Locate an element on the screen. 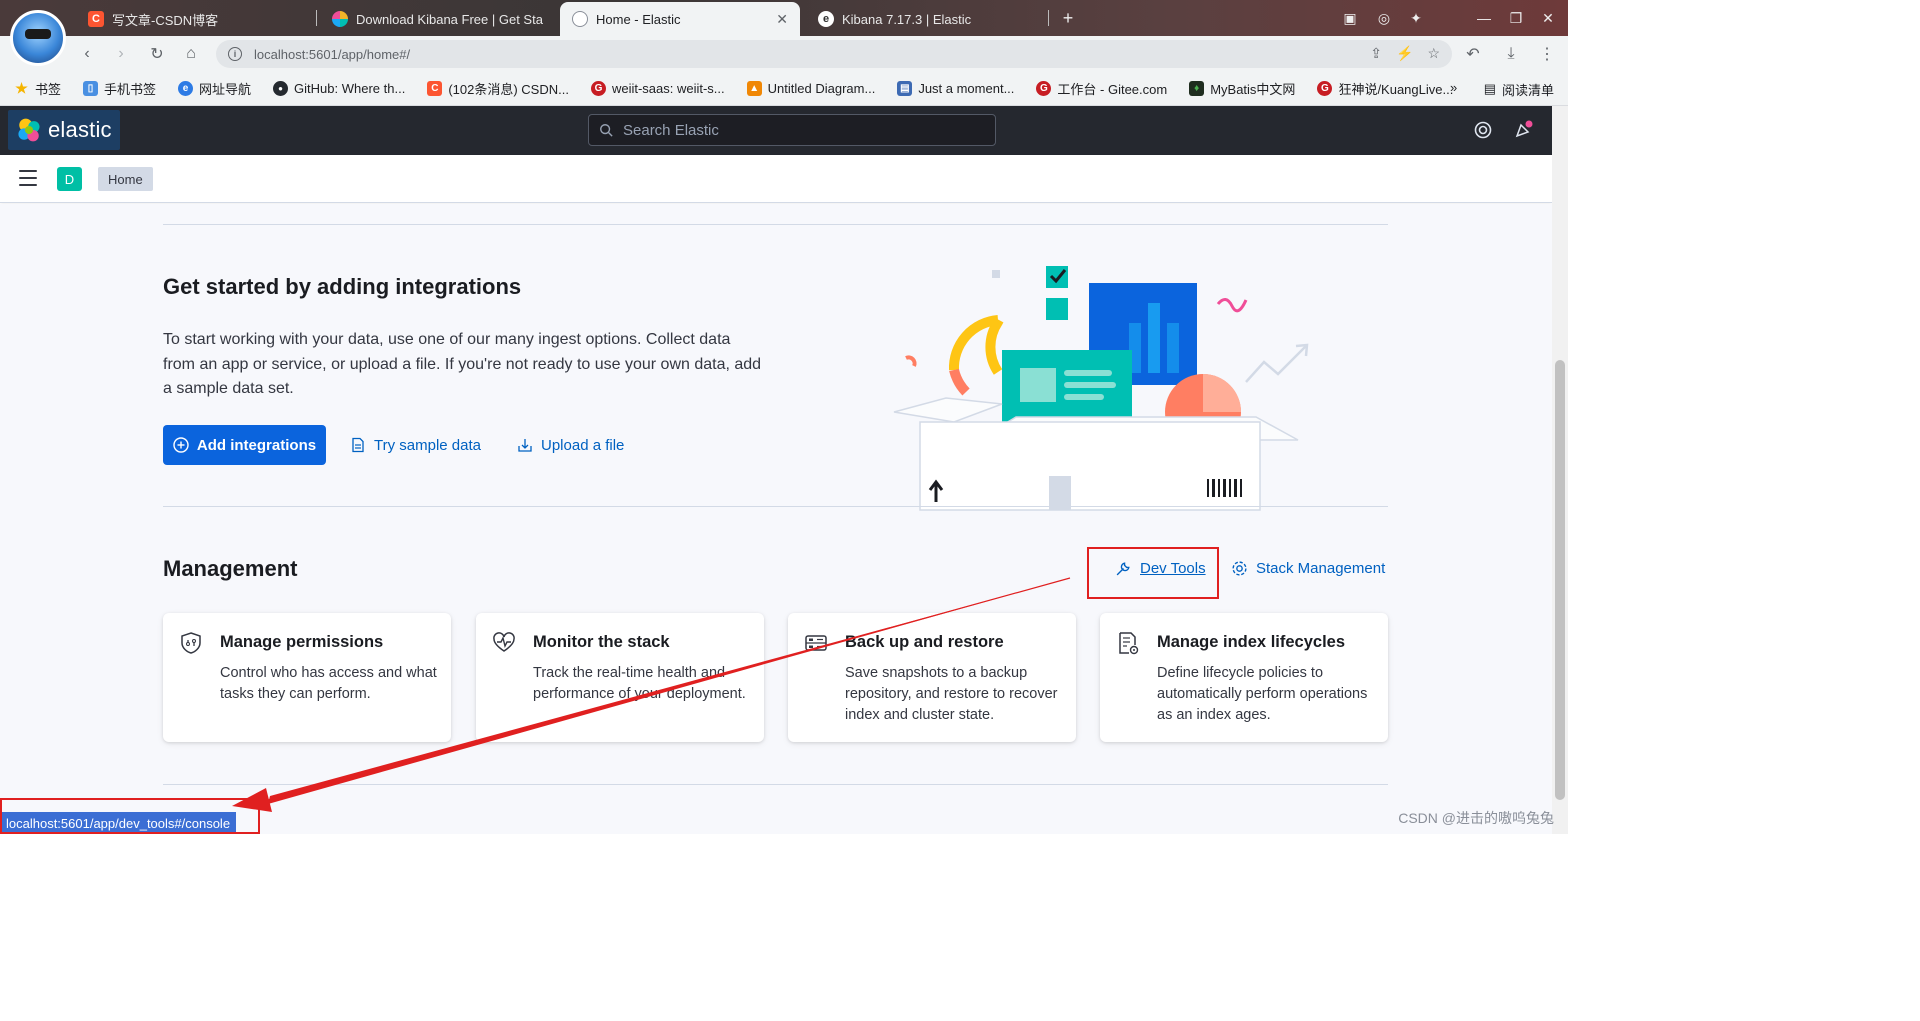  browser-tab-kibana-download: Download Kibana Free | Get Sta is located at coordinates (438, 19).